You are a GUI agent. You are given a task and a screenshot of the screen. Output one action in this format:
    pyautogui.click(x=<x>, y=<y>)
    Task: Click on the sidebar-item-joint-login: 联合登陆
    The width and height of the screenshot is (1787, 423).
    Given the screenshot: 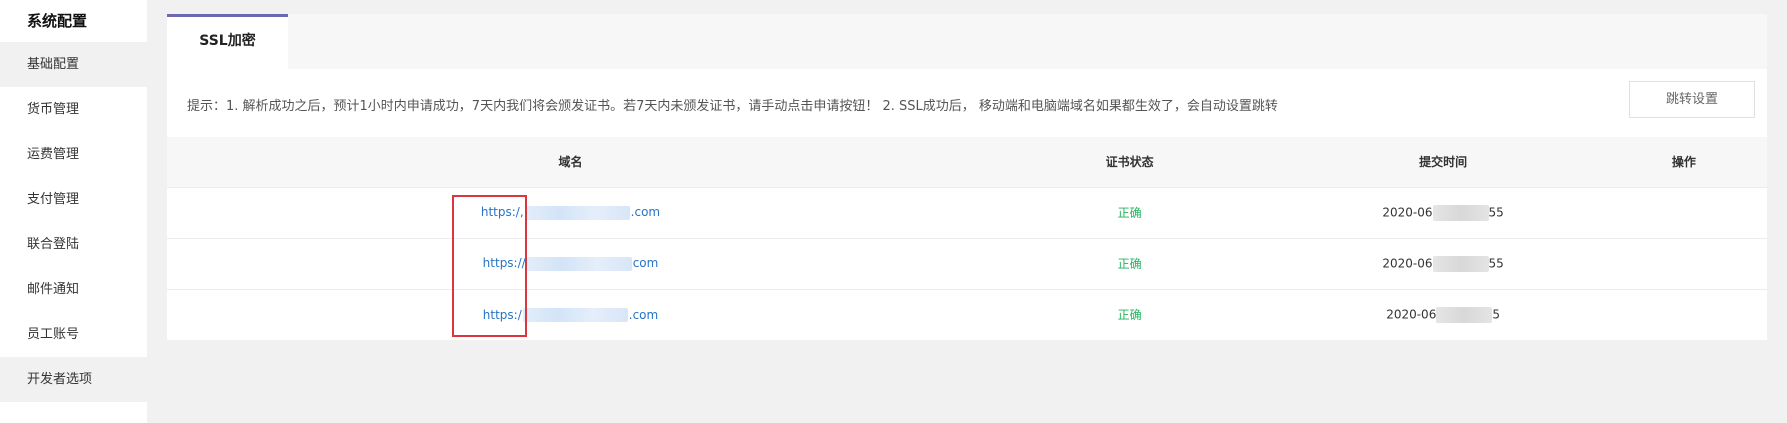 What is the action you would take?
    pyautogui.click(x=73, y=244)
    